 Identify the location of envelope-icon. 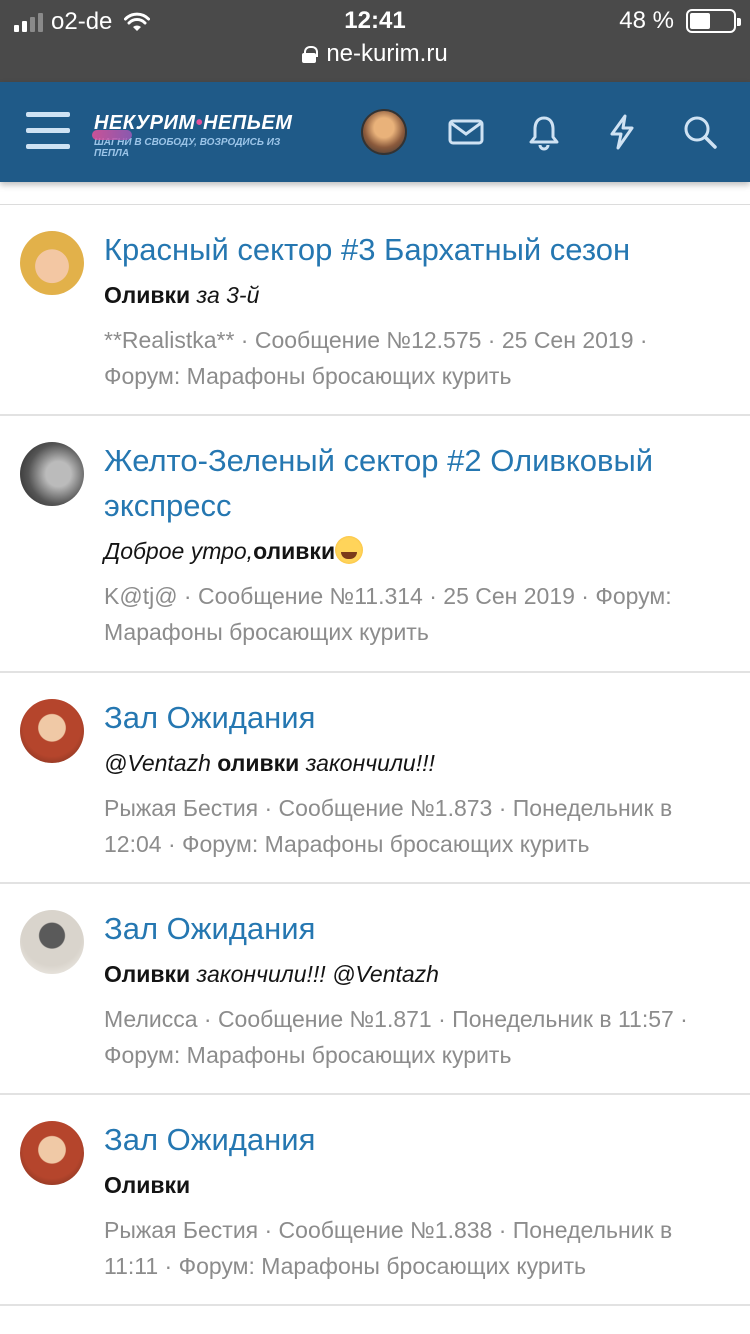
(466, 132).